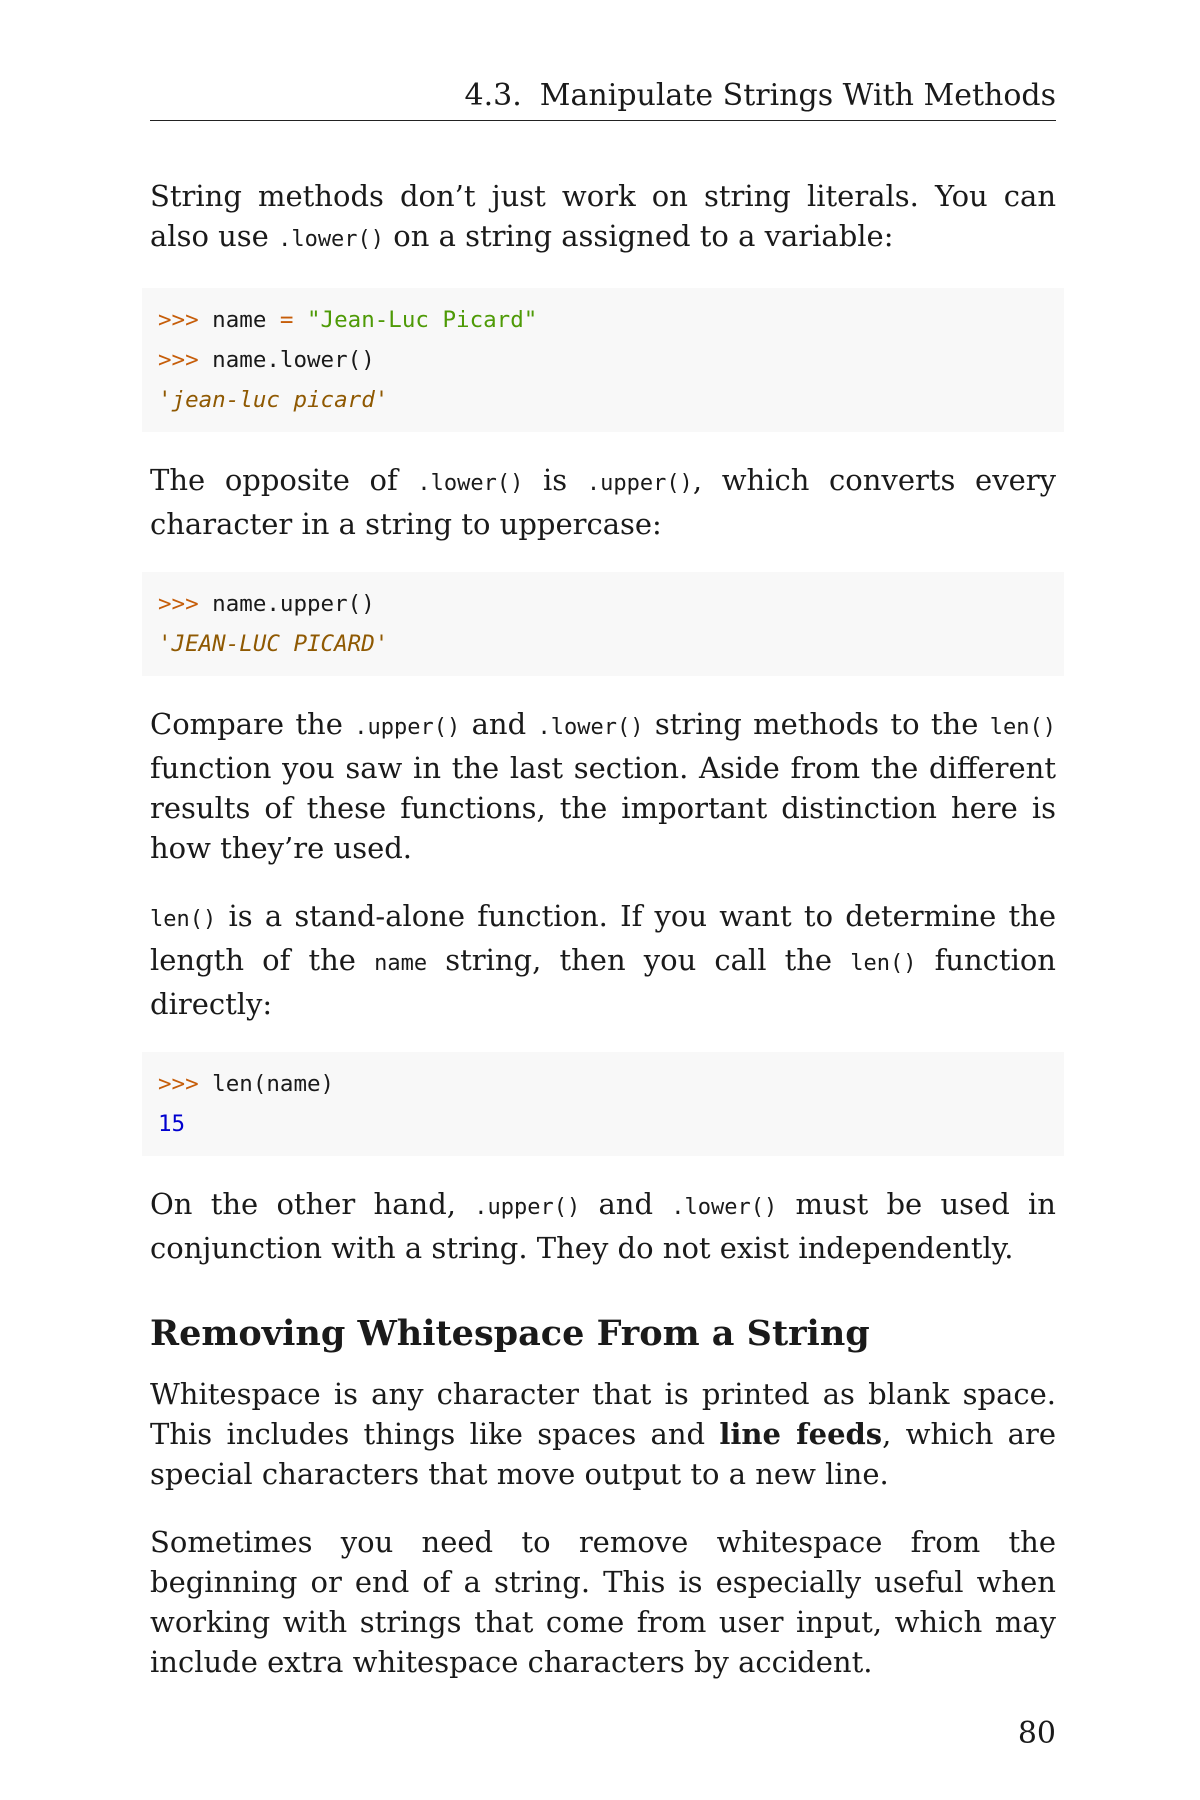 Image resolution: width=1200 pixels, height=1800 pixels. What do you see at coordinates (286, 360) in the screenshot?
I see `code-text: name.lower()` at bounding box center [286, 360].